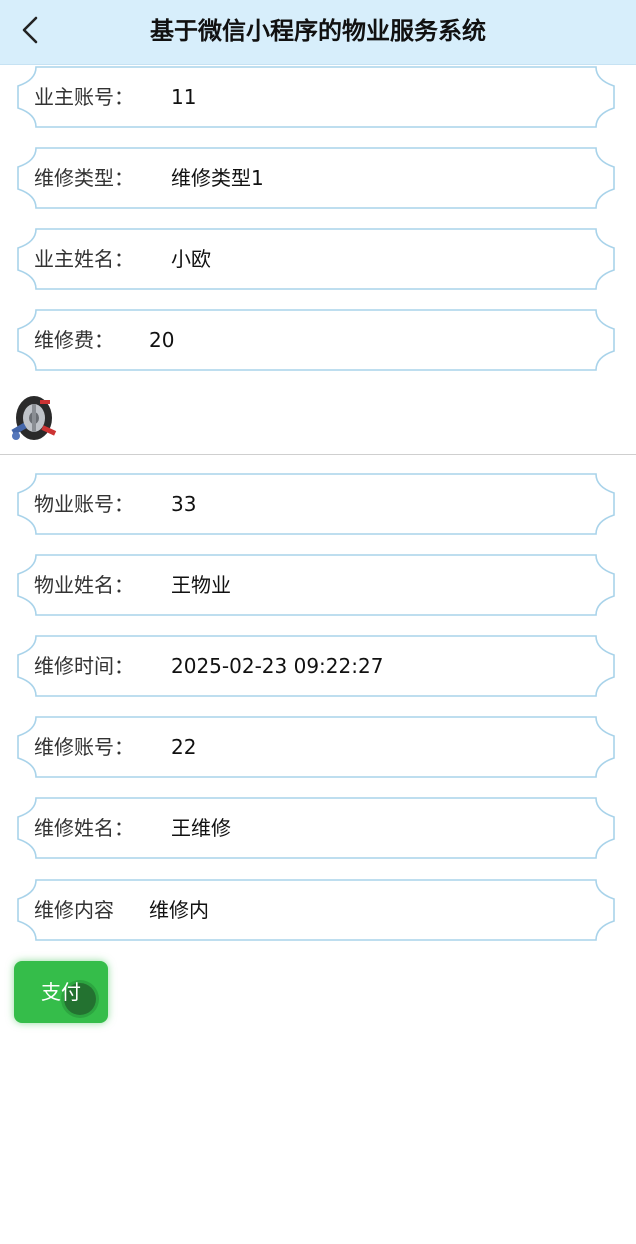  What do you see at coordinates (316, 828) in the screenshot?
I see `field-repairer-name: 维修姓名： 王维修` at bounding box center [316, 828].